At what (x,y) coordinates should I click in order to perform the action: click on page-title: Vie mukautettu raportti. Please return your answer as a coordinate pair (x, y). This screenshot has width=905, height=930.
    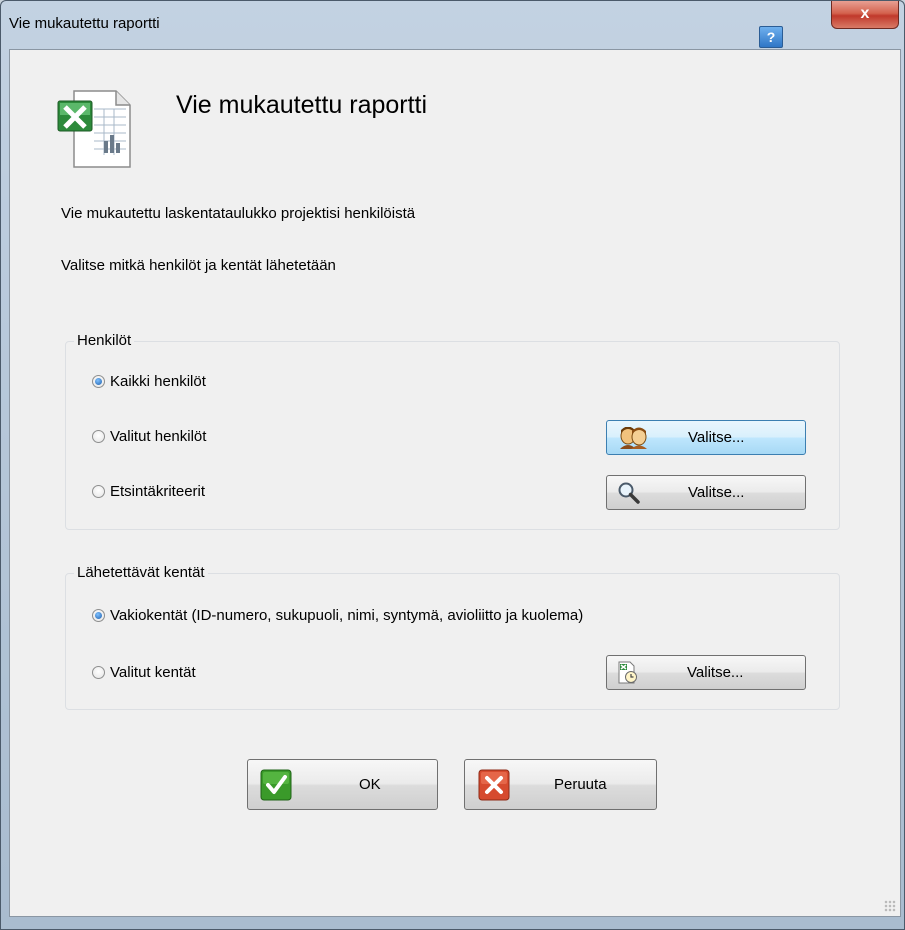
    Looking at the image, I should click on (302, 105).